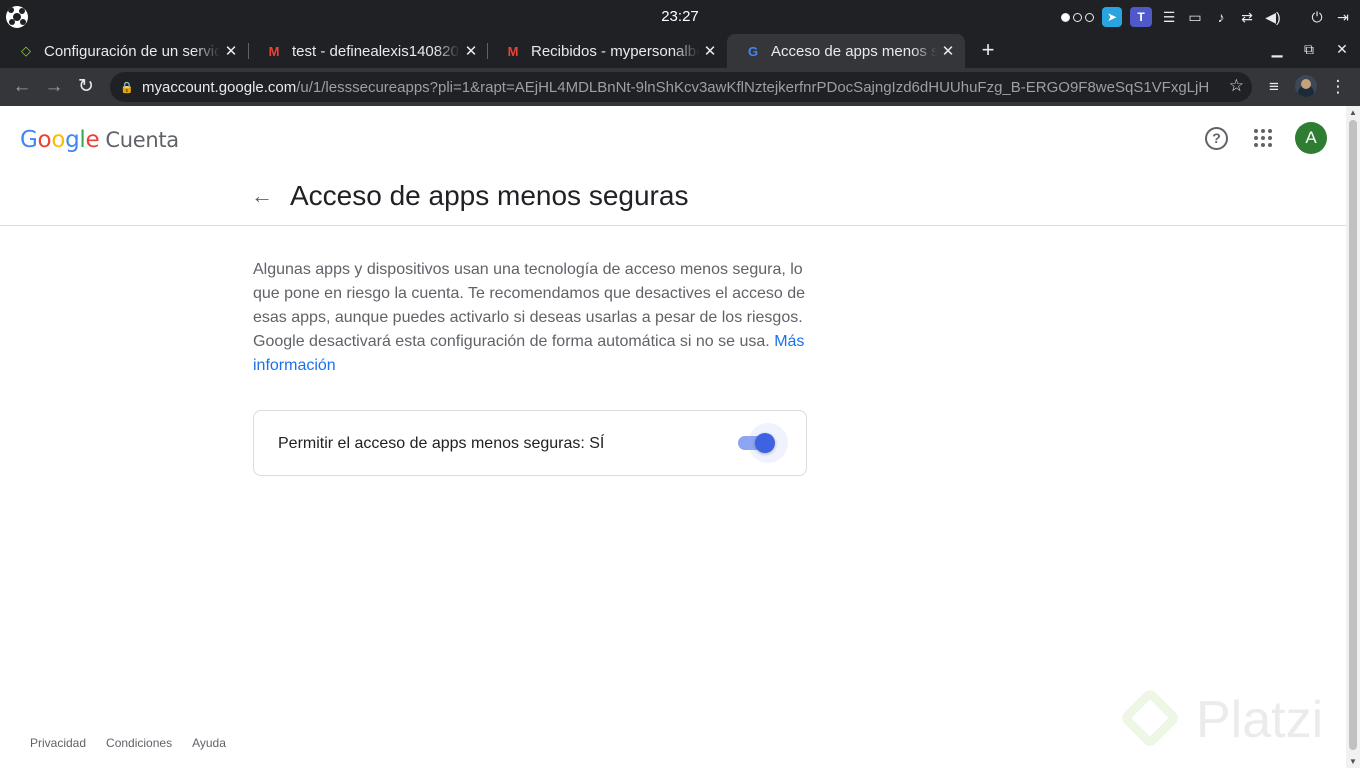  What do you see at coordinates (60, 140) in the screenshot?
I see `google-wordmark: Google` at bounding box center [60, 140].